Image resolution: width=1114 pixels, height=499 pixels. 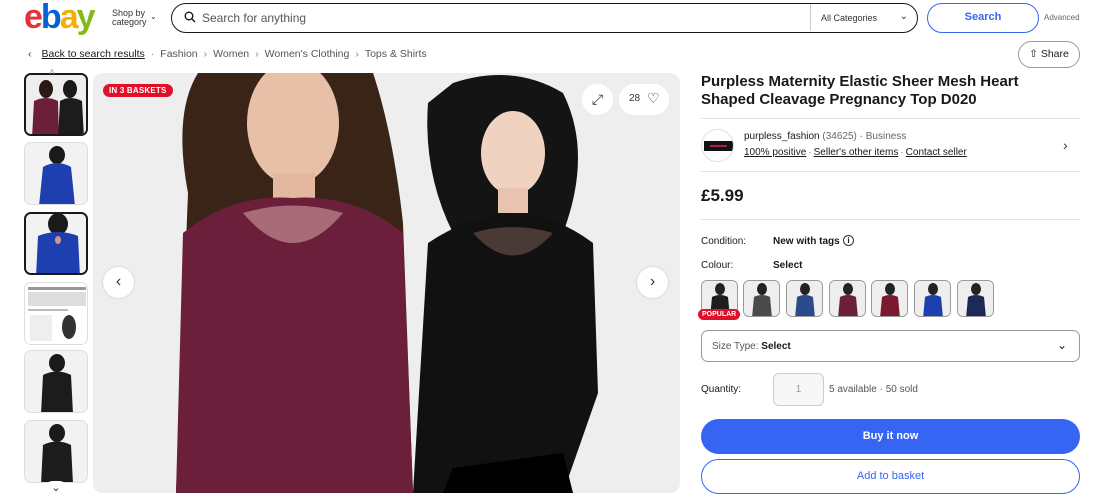 What do you see at coordinates (137, 18) in the screenshot?
I see `shop-by-category-button: Shop by category ⌄` at bounding box center [137, 18].